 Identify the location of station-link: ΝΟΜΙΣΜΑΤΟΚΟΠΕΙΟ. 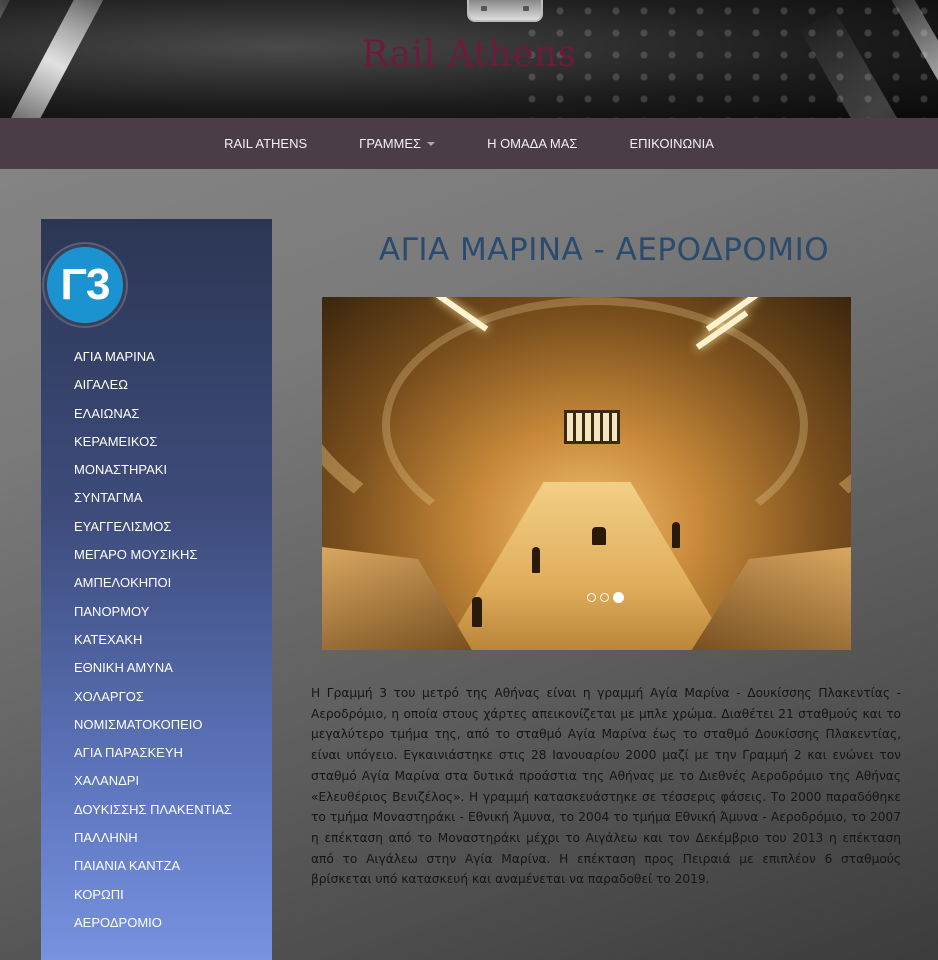
(153, 725).